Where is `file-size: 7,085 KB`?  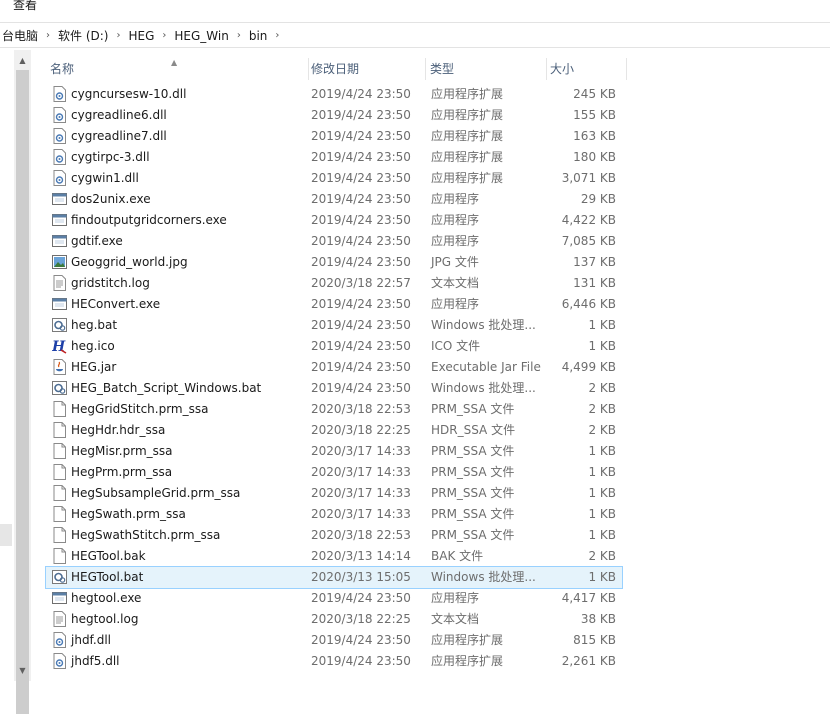
file-size: 7,085 KB is located at coordinates (588, 241).